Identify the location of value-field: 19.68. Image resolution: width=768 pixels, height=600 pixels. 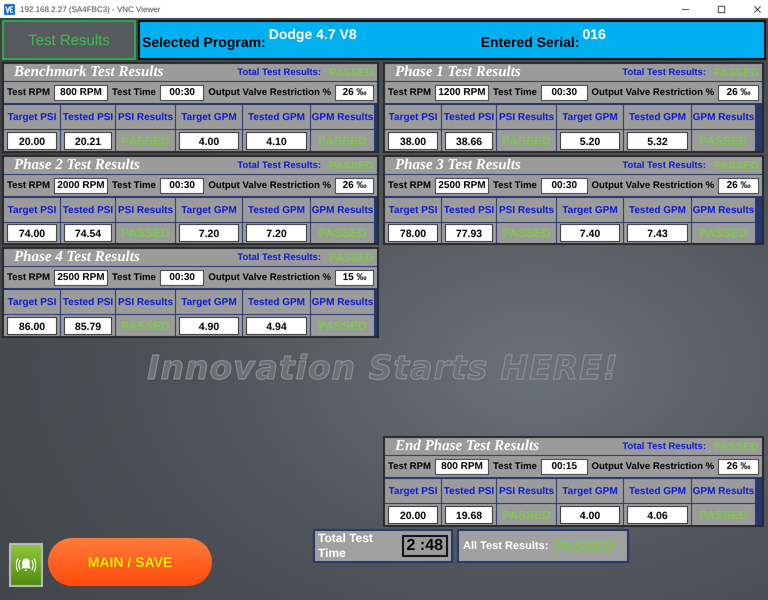
(469, 515).